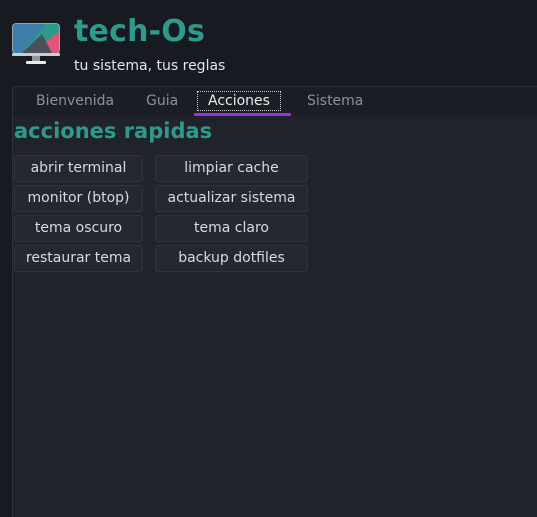 The image size is (537, 517). Describe the element at coordinates (150, 66) in the screenshot. I see `app-subtitle: tu sistema, tus reglas` at that location.